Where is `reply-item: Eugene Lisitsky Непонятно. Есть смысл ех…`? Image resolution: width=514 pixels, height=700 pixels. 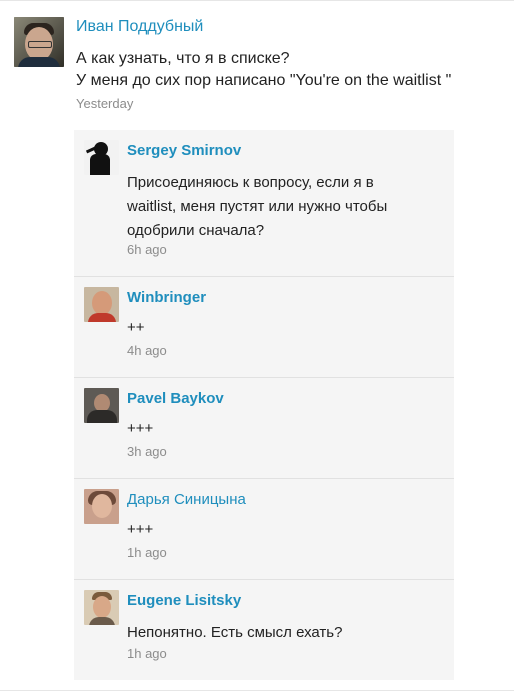
reply-item: Eugene Lisitsky Непонятно. Есть смысл ех… is located at coordinates (264, 630).